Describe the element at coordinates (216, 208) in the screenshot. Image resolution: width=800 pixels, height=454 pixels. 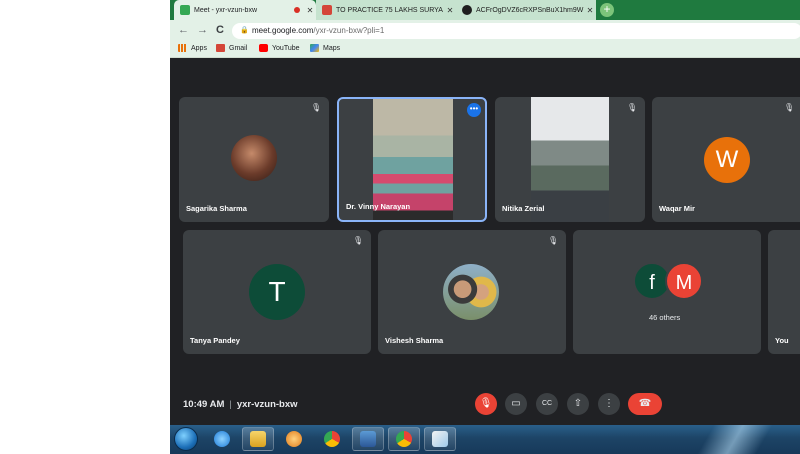
I see `participant-name: Sagarika Sharma` at that location.